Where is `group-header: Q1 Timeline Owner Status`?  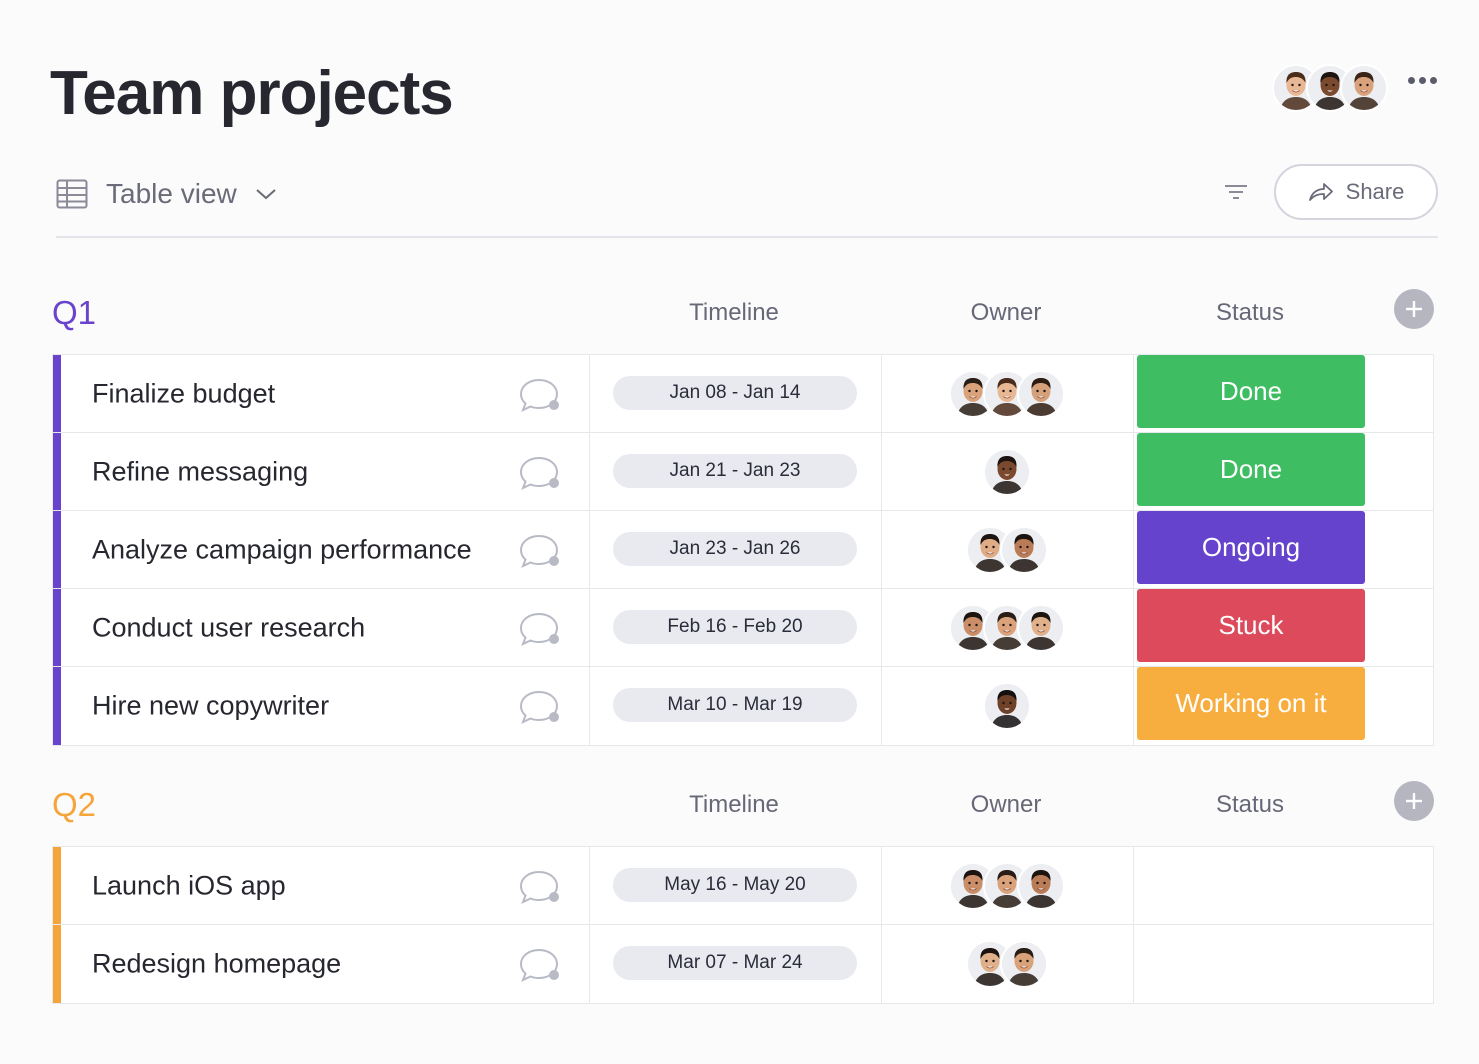
group-header: Q1 Timeline Owner Status is located at coordinates (743, 321).